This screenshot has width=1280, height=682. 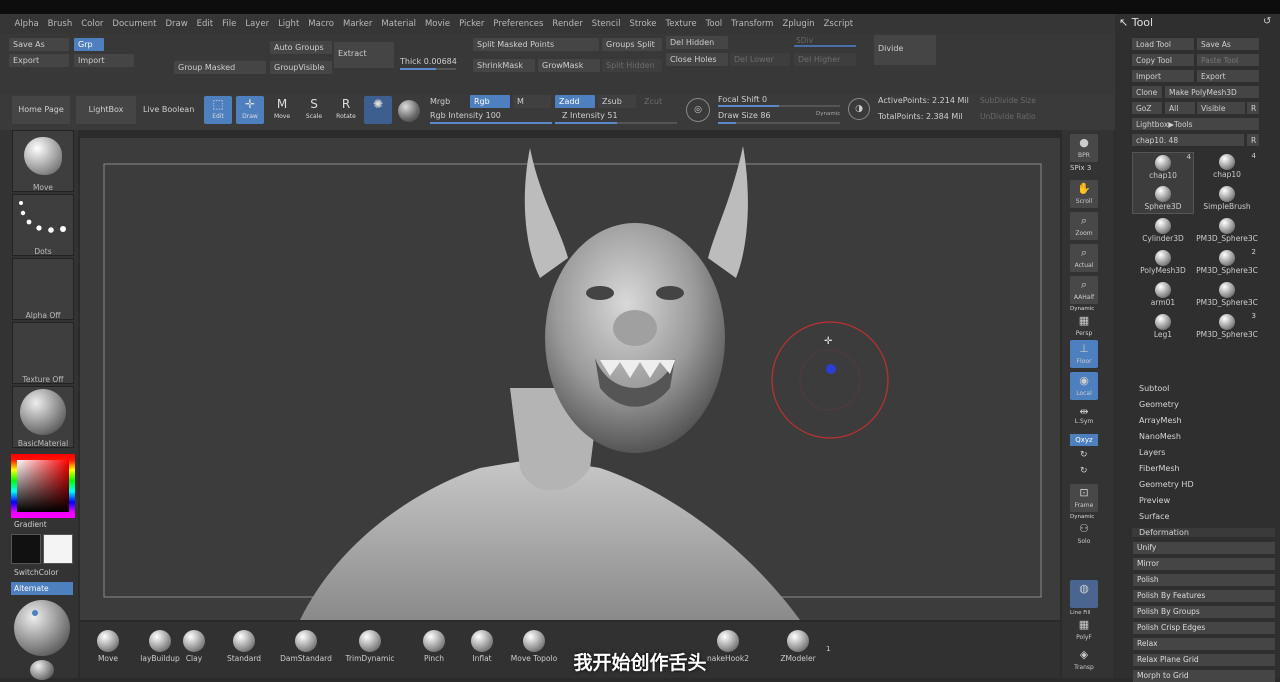 What do you see at coordinates (346, 110) in the screenshot?
I see `rotate-button: R Rotate` at bounding box center [346, 110].